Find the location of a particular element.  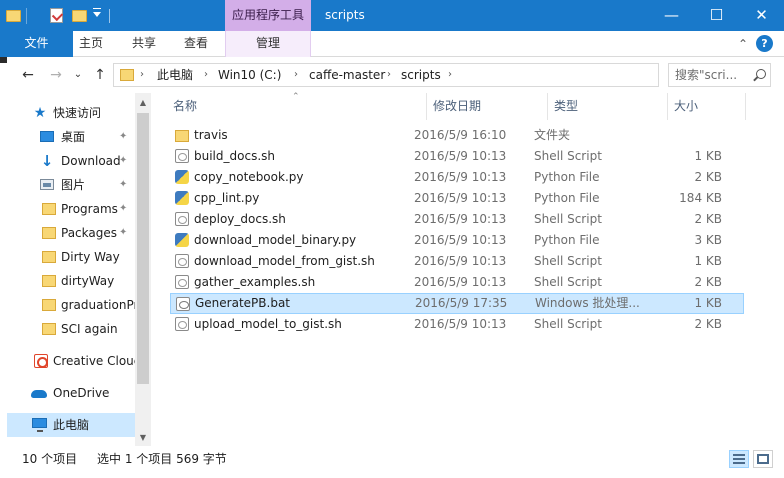

nav-sci-again: SCI again is located at coordinates (71, 329).